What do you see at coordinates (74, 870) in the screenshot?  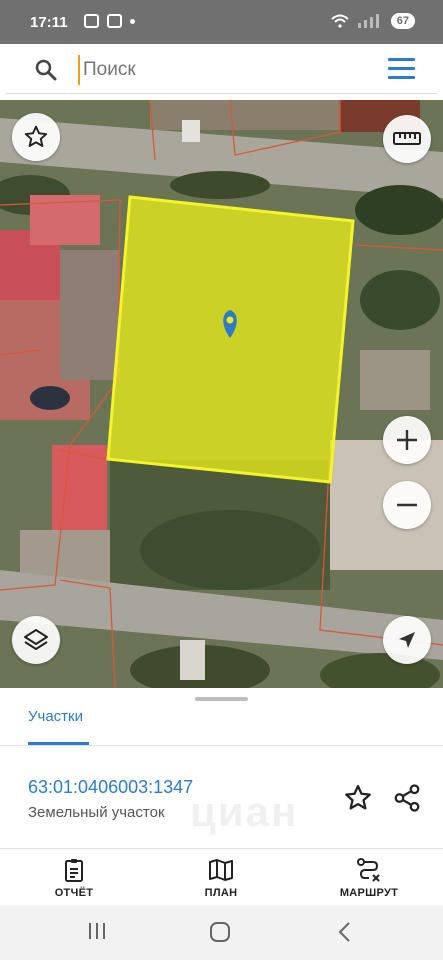 I see `report-icon` at bounding box center [74, 870].